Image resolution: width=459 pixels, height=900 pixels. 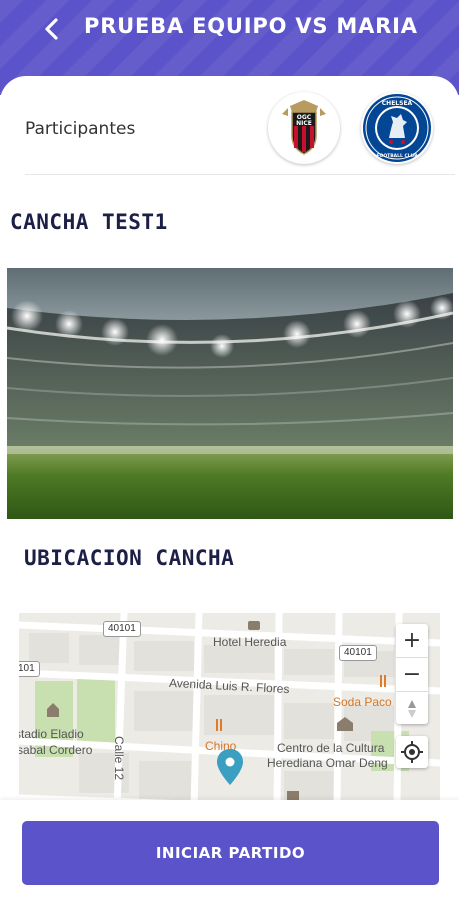 What do you see at coordinates (412, 708) in the screenshot?
I see `compass-icon` at bounding box center [412, 708].